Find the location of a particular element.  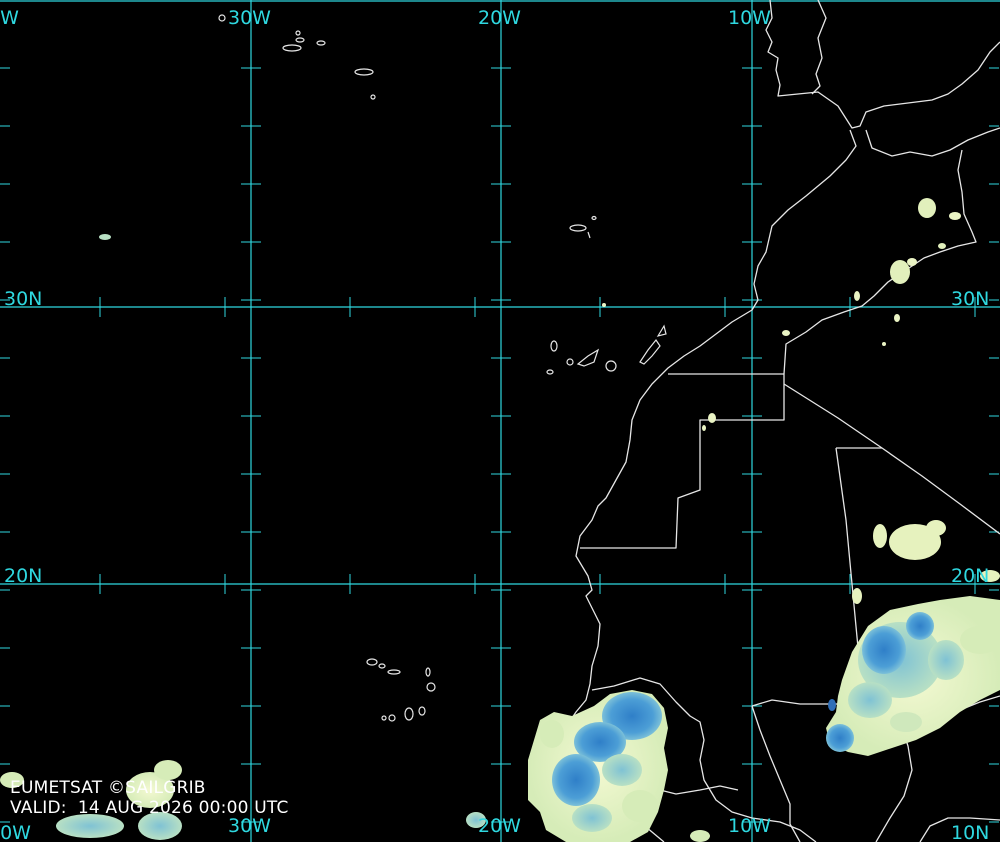

credit-source: EUMETSAT ©SAILGRIB is located at coordinates (108, 788).